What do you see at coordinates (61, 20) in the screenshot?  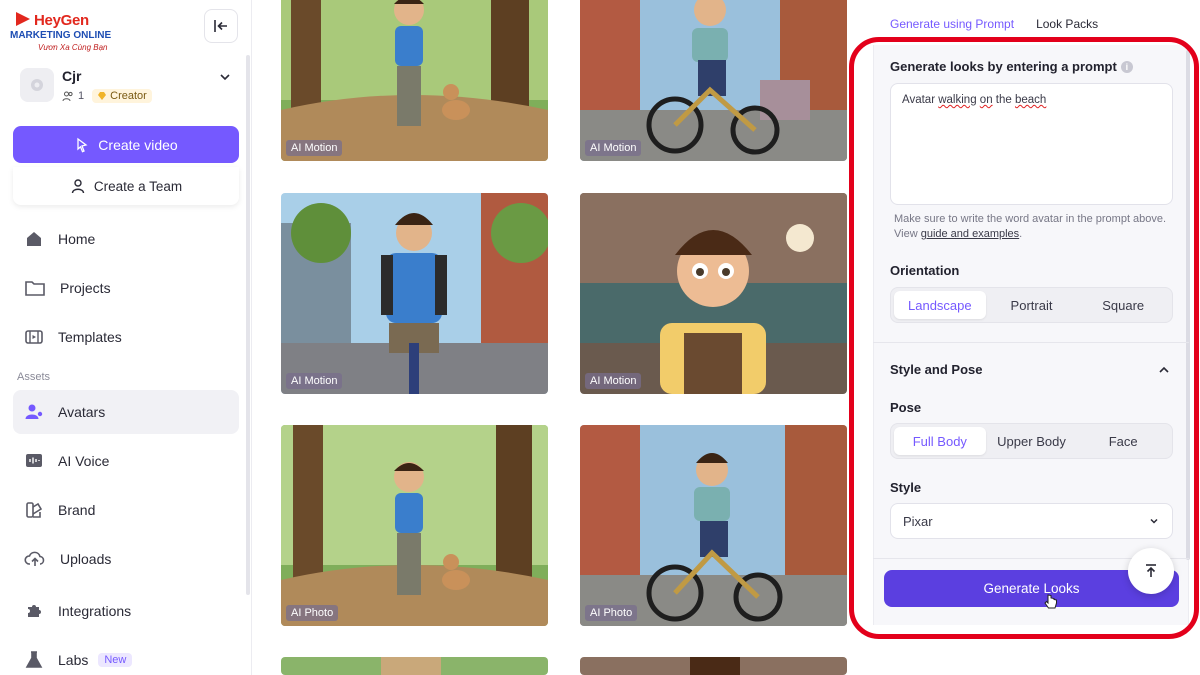 I see `logo-brand: HeyGen` at bounding box center [61, 20].